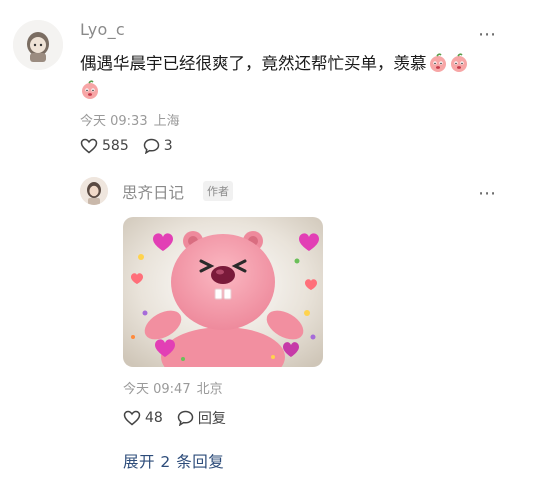  Describe the element at coordinates (154, 418) in the screenshot. I see `like-count: 48` at that location.